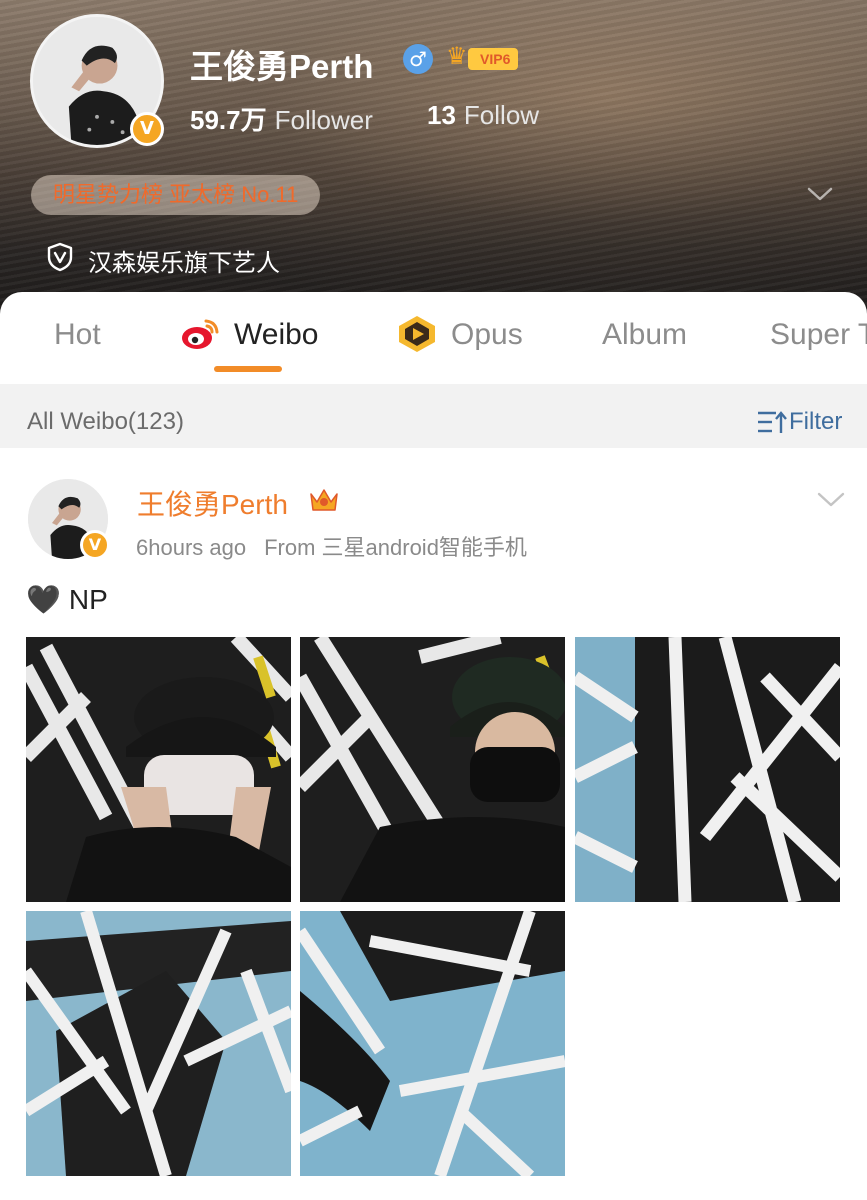 The image size is (867, 1200). What do you see at coordinates (43, 599) in the screenshot?
I see `black-heart-emoji: 🖤` at bounding box center [43, 599].